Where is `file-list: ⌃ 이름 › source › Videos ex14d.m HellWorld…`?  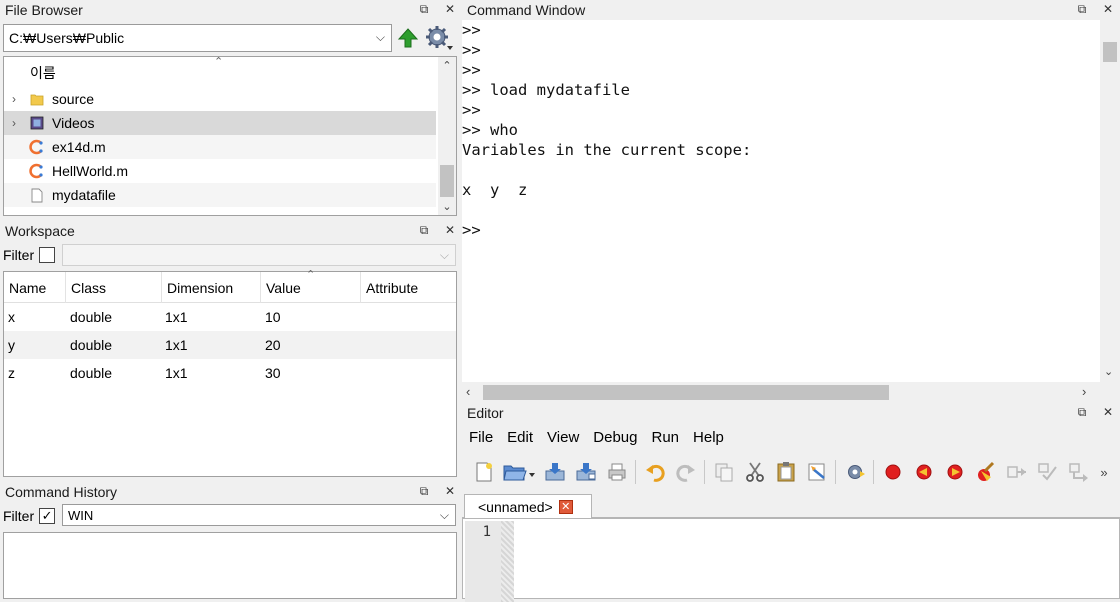 file-list: ⌃ 이름 › source › Videos ex14d.m HellWorld… is located at coordinates (230, 136).